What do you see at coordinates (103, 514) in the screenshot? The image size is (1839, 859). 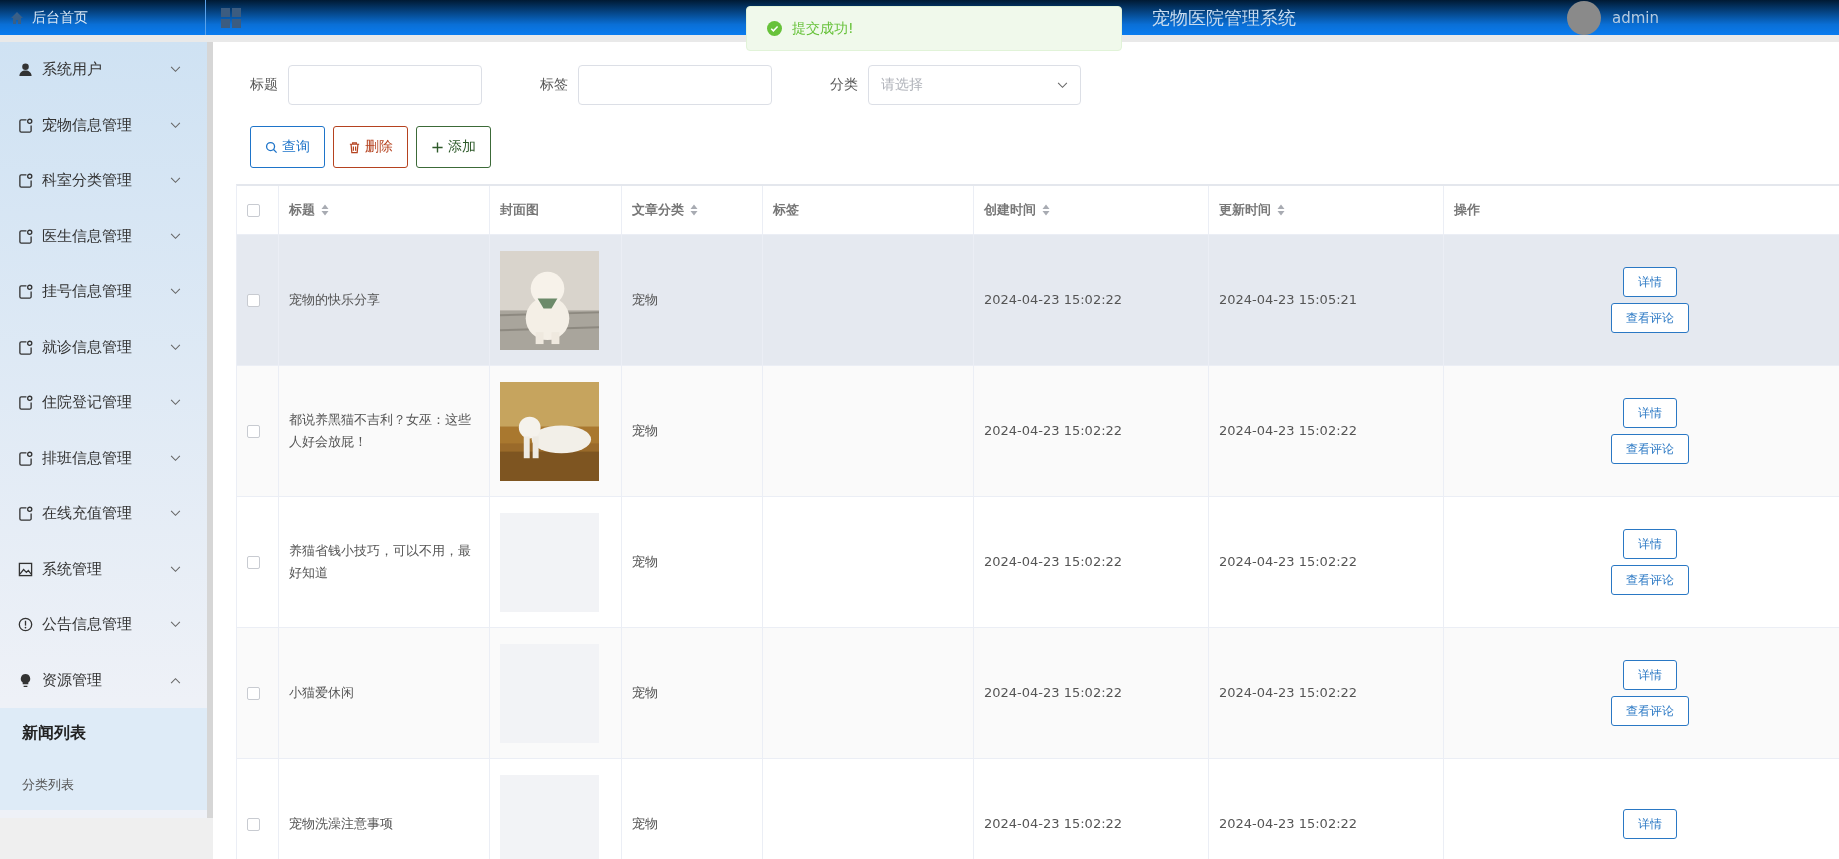 I see `sidebar-item: 在线充值管理` at bounding box center [103, 514].